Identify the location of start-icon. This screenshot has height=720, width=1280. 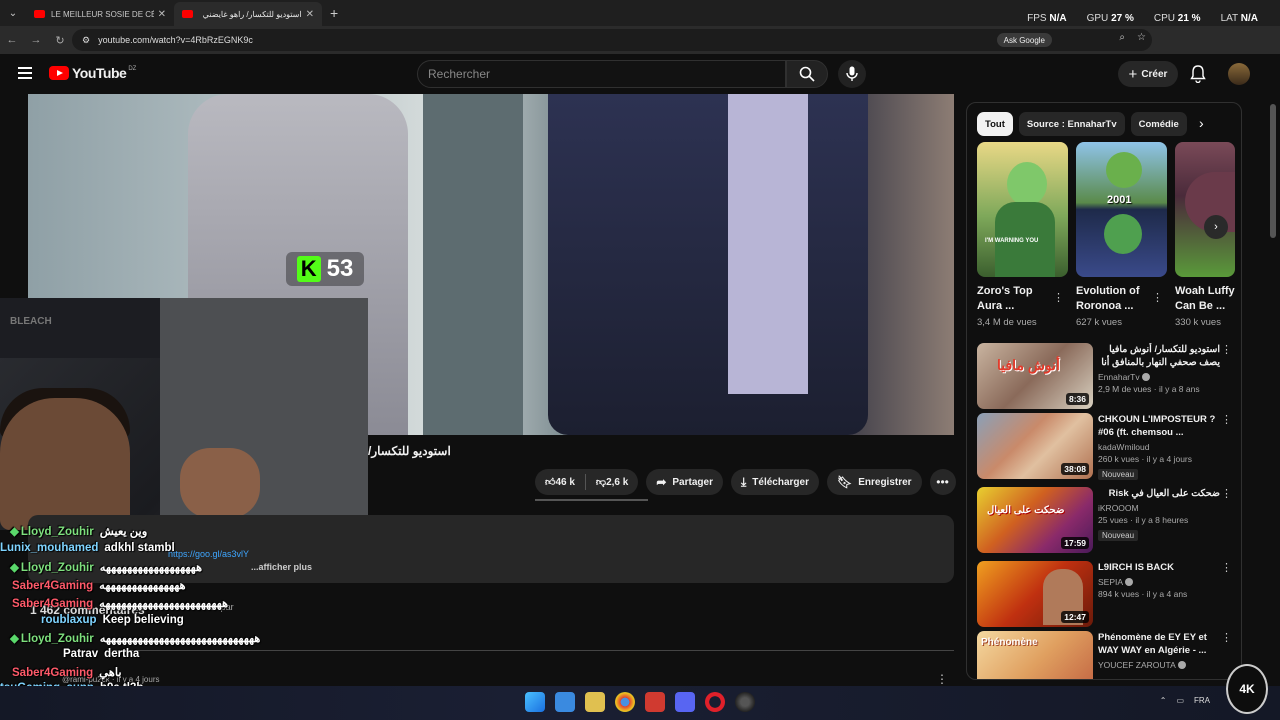
(535, 702).